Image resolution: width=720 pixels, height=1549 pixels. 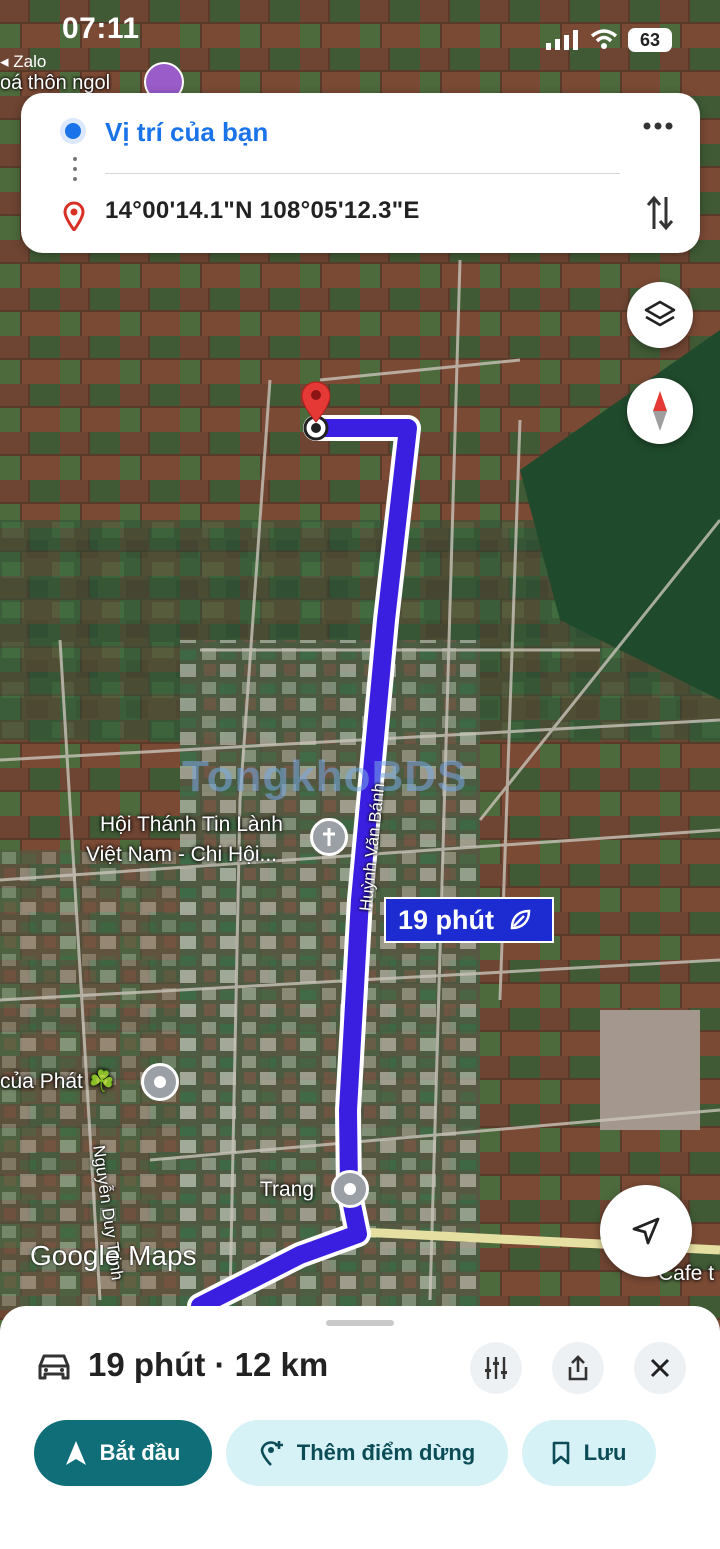 I want to click on destination-marker-icon, so click(x=316, y=409).